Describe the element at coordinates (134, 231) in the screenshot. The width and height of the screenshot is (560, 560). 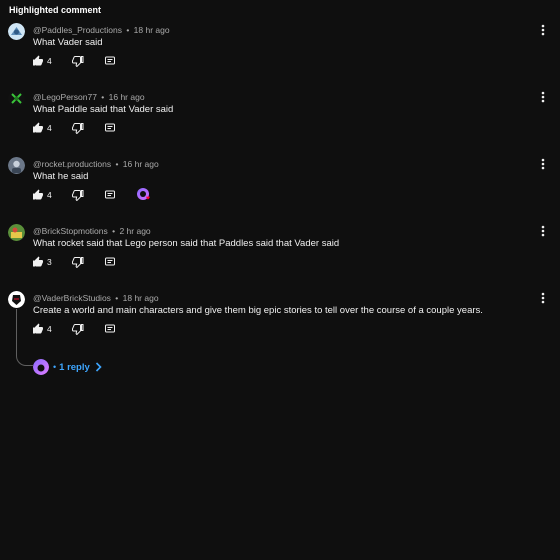
I see `comment-time: 2 hr ago` at that location.